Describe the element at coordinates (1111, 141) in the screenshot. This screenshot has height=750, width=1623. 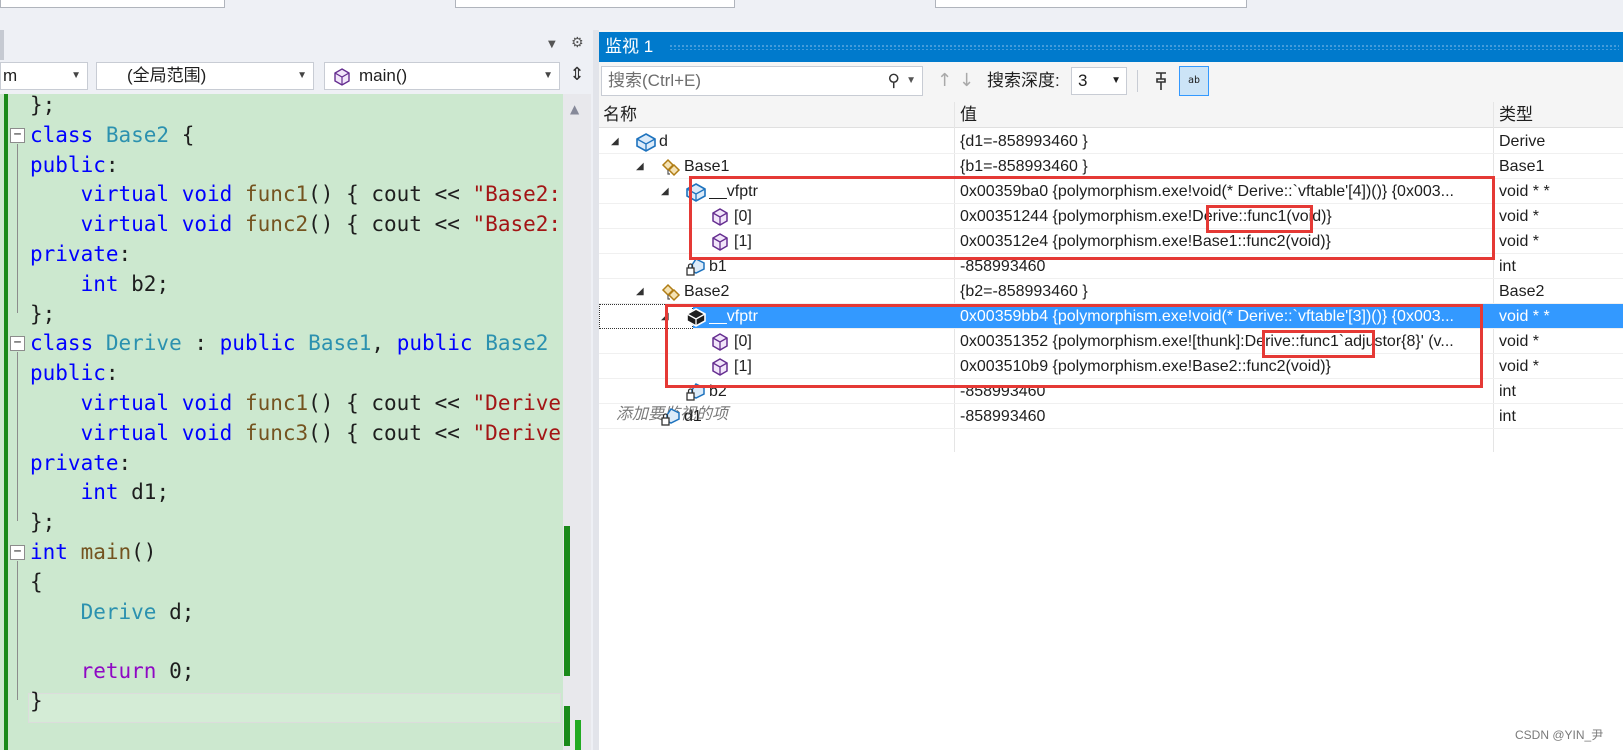
I see `watch-row: ◢ d {d1=-858993460 } Derive` at that location.